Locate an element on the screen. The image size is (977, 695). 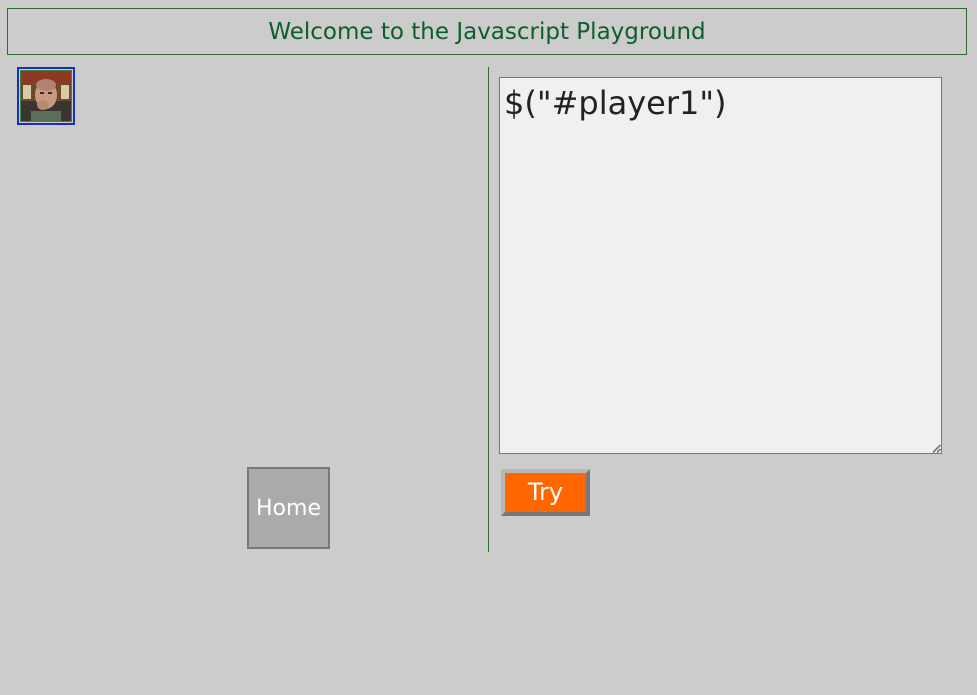
column-divider is located at coordinates (488, 309).